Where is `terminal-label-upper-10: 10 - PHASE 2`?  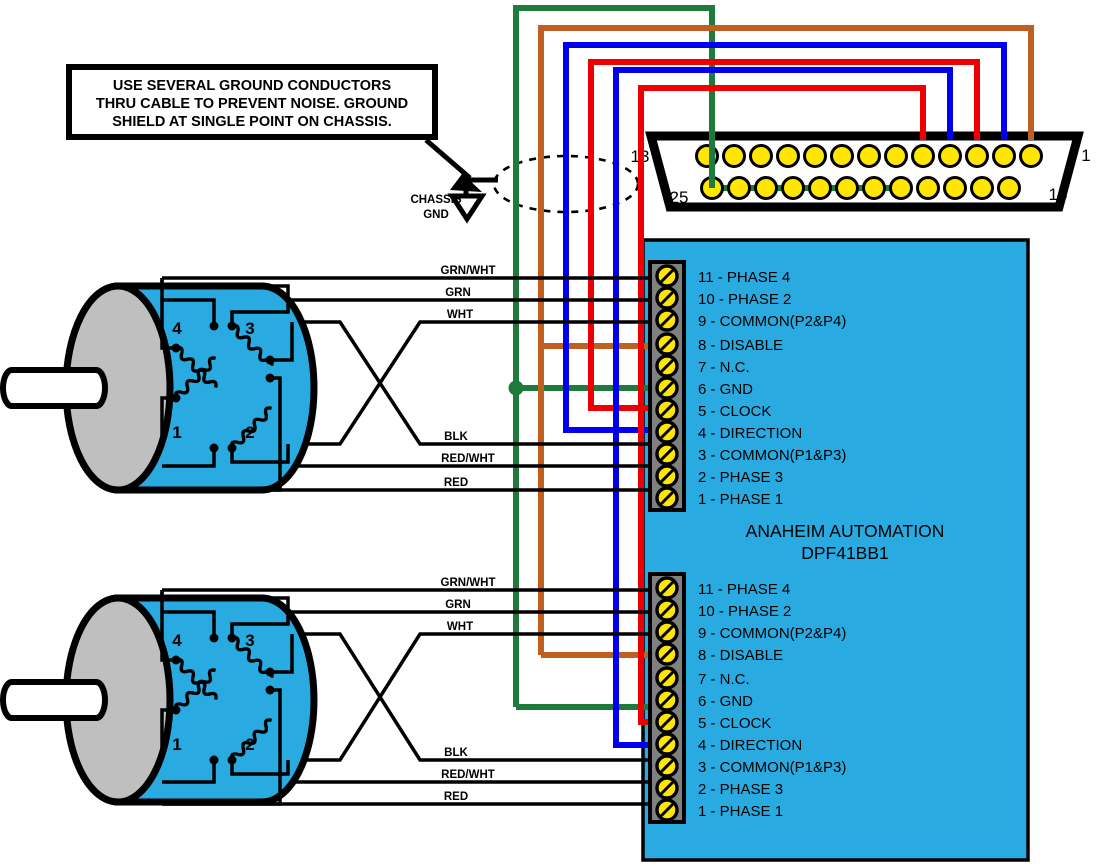 terminal-label-upper-10: 10 - PHASE 2 is located at coordinates (744, 299).